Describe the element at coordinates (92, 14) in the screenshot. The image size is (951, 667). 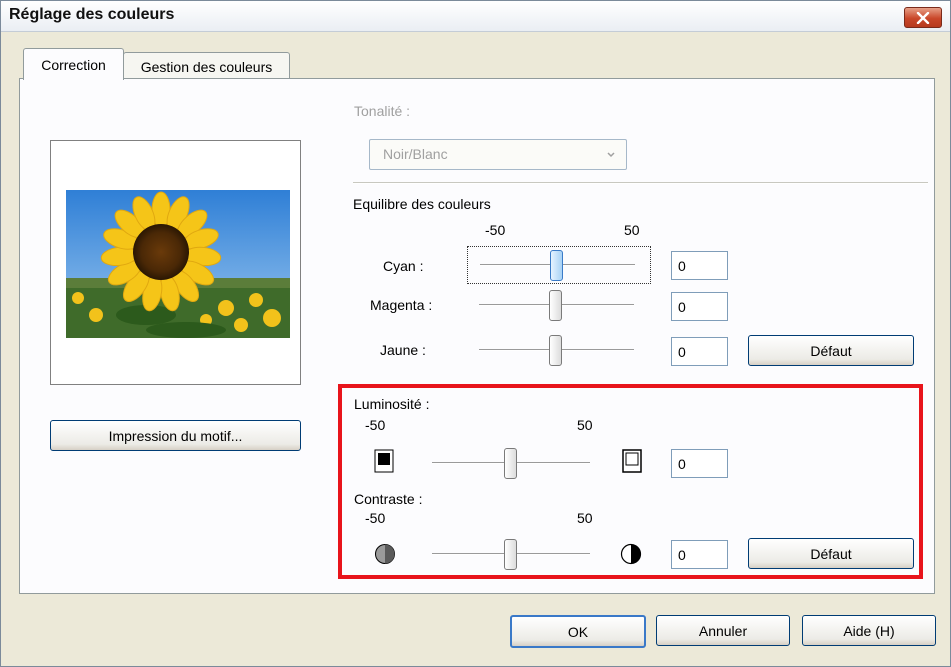
I see `window-title: Réglage des couleurs` at that location.